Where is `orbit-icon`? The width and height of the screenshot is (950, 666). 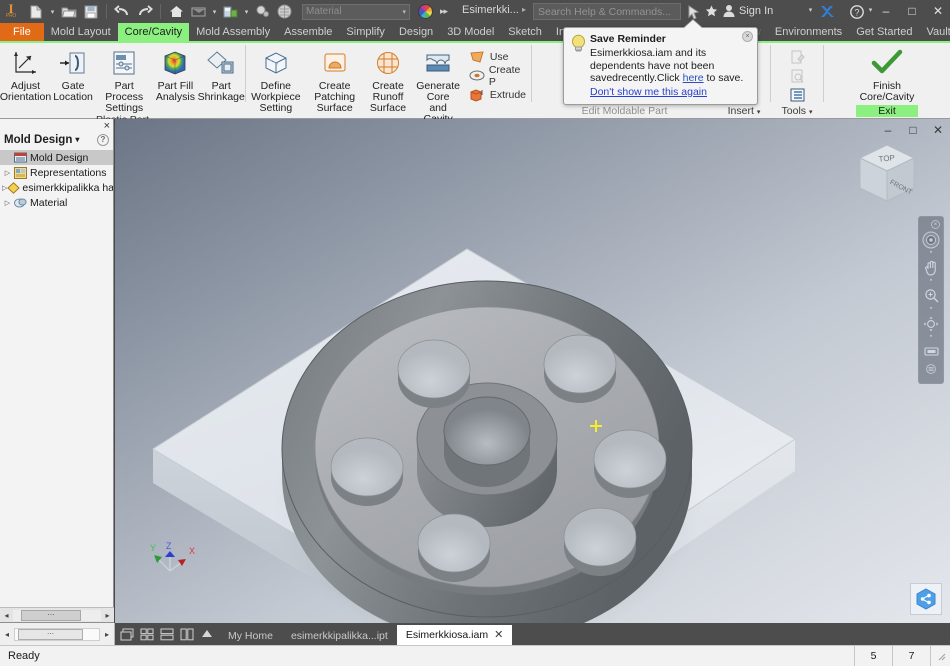
orbit-icon is located at coordinates (931, 323).